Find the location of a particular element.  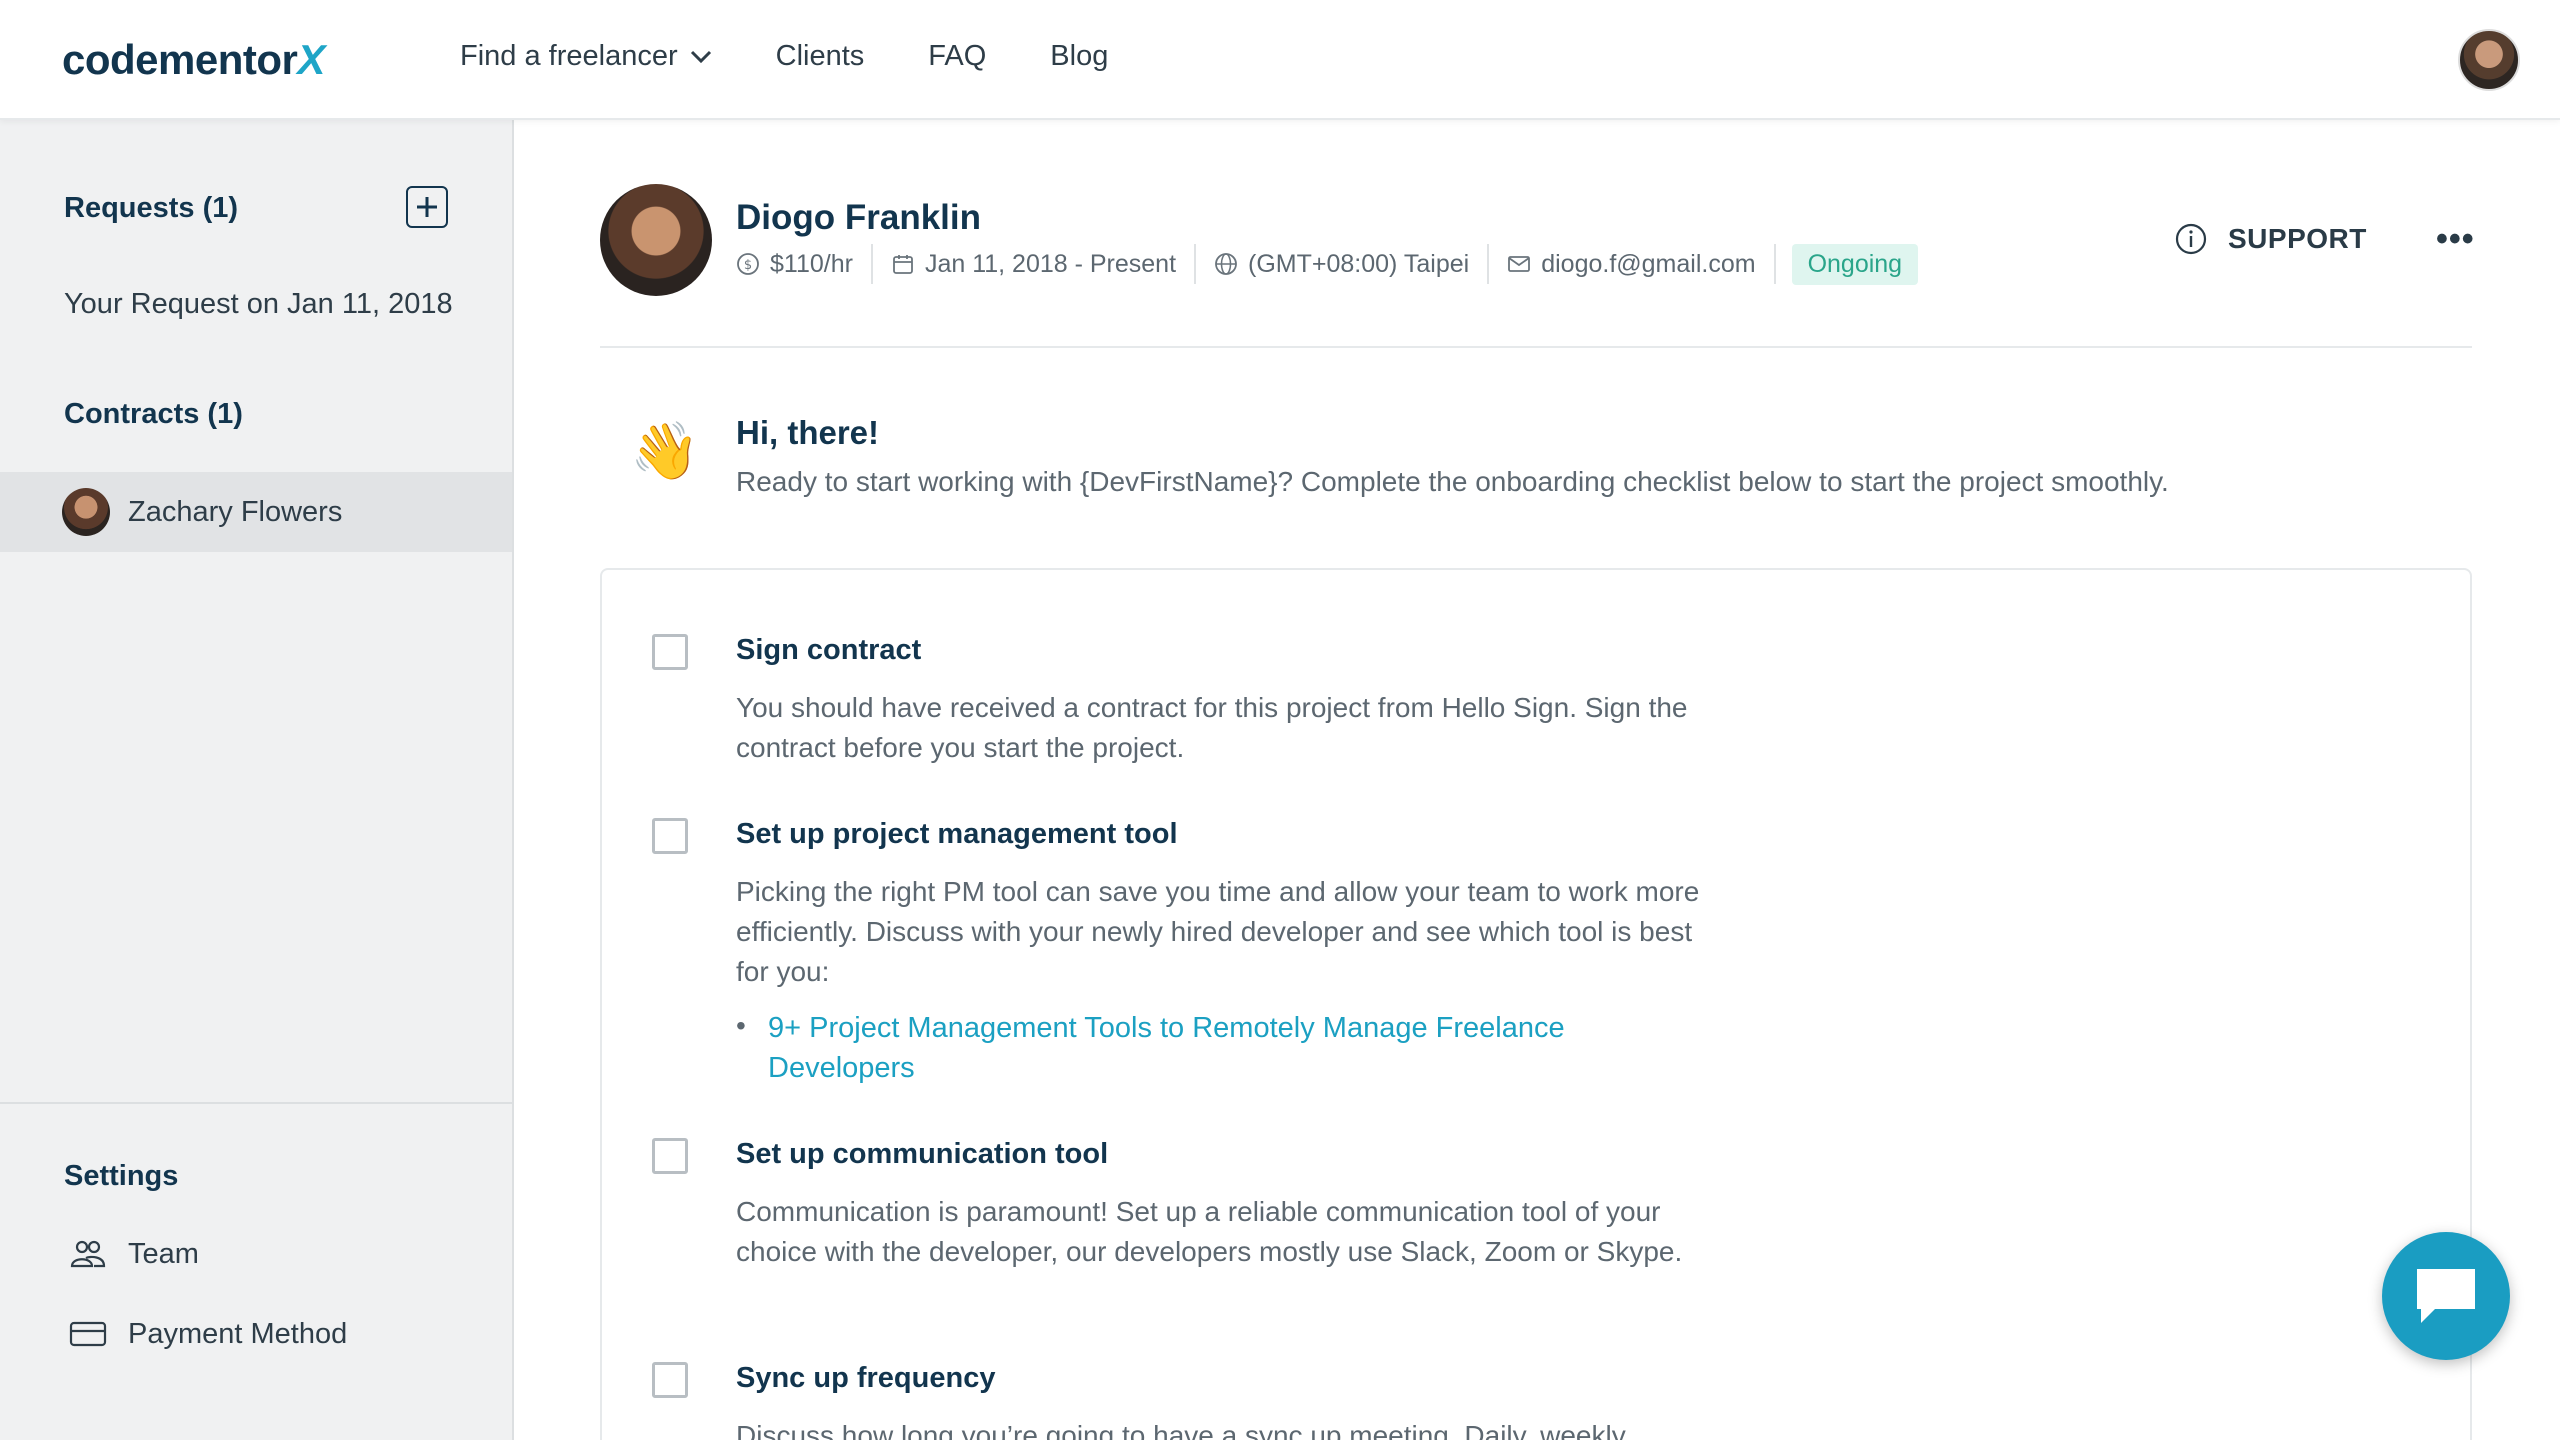

credit-card-icon is located at coordinates (88, 1334).